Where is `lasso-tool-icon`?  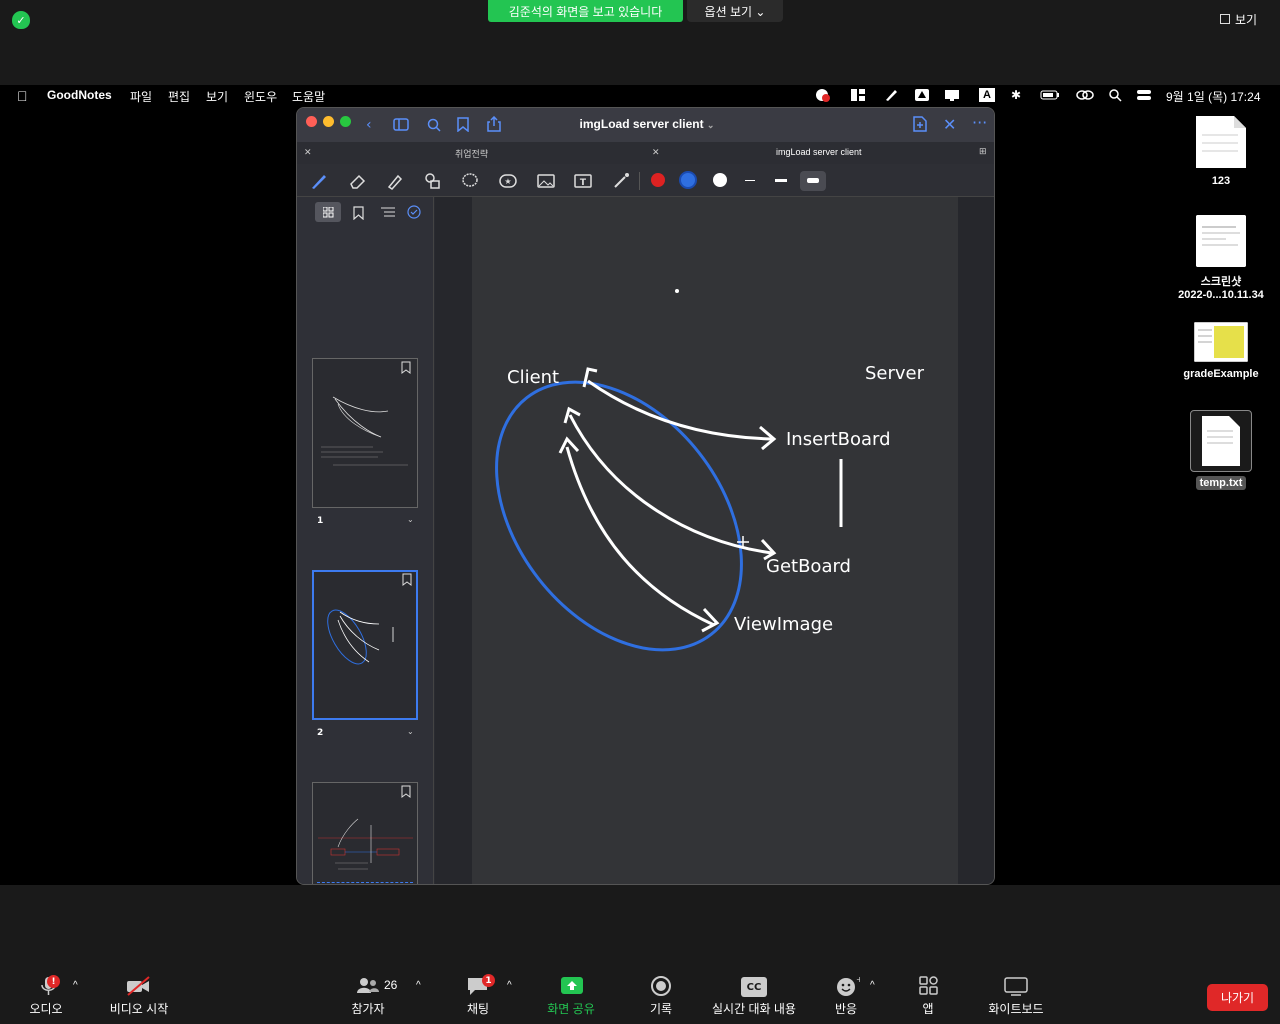 lasso-tool-icon is located at coordinates (470, 181).